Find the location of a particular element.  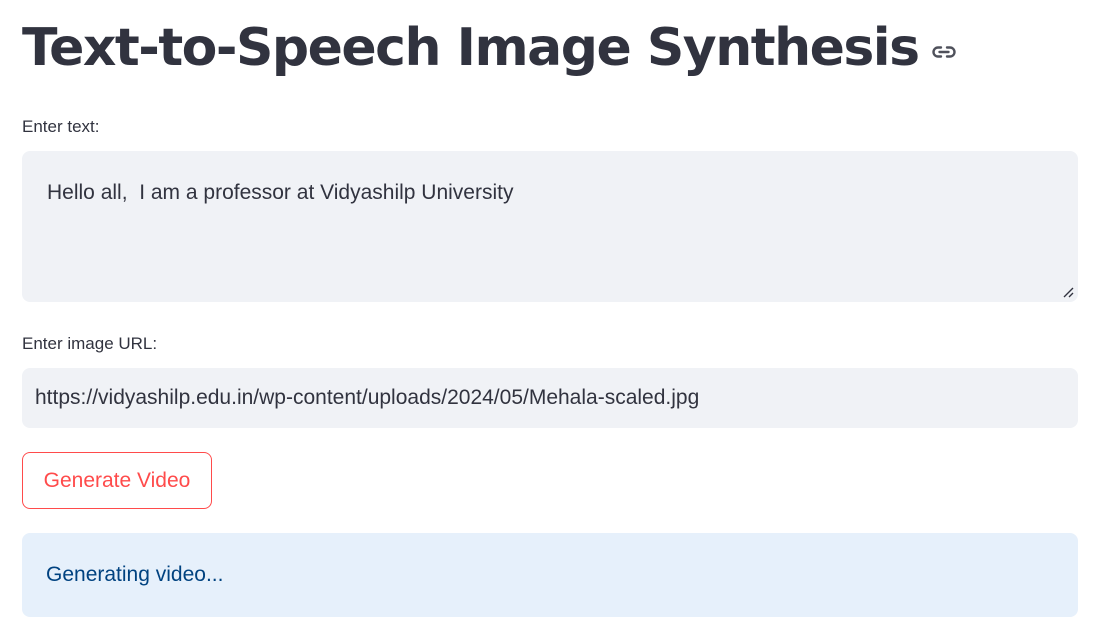

link-icon is located at coordinates (944, 52).